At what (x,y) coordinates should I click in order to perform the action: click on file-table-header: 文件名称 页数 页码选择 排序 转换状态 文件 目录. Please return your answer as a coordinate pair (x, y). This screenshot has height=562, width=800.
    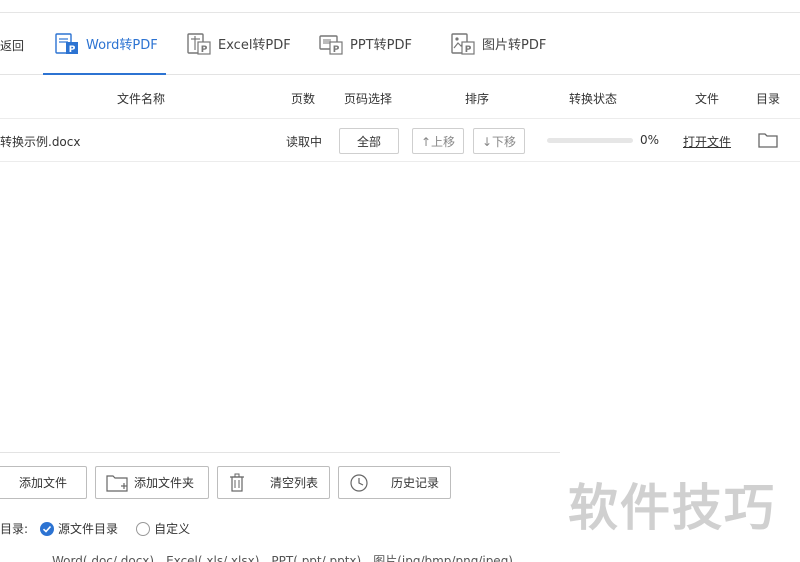
    Looking at the image, I should click on (400, 97).